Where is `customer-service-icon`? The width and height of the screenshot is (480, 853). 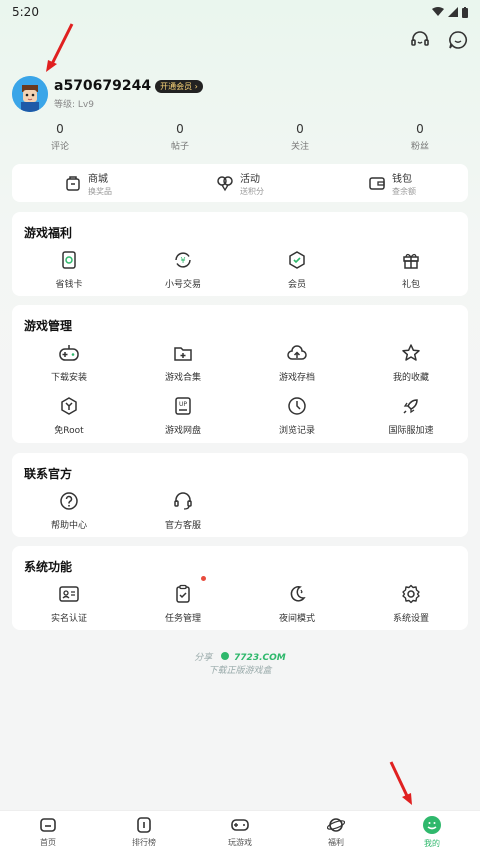 customer-service-icon is located at coordinates (420, 40).